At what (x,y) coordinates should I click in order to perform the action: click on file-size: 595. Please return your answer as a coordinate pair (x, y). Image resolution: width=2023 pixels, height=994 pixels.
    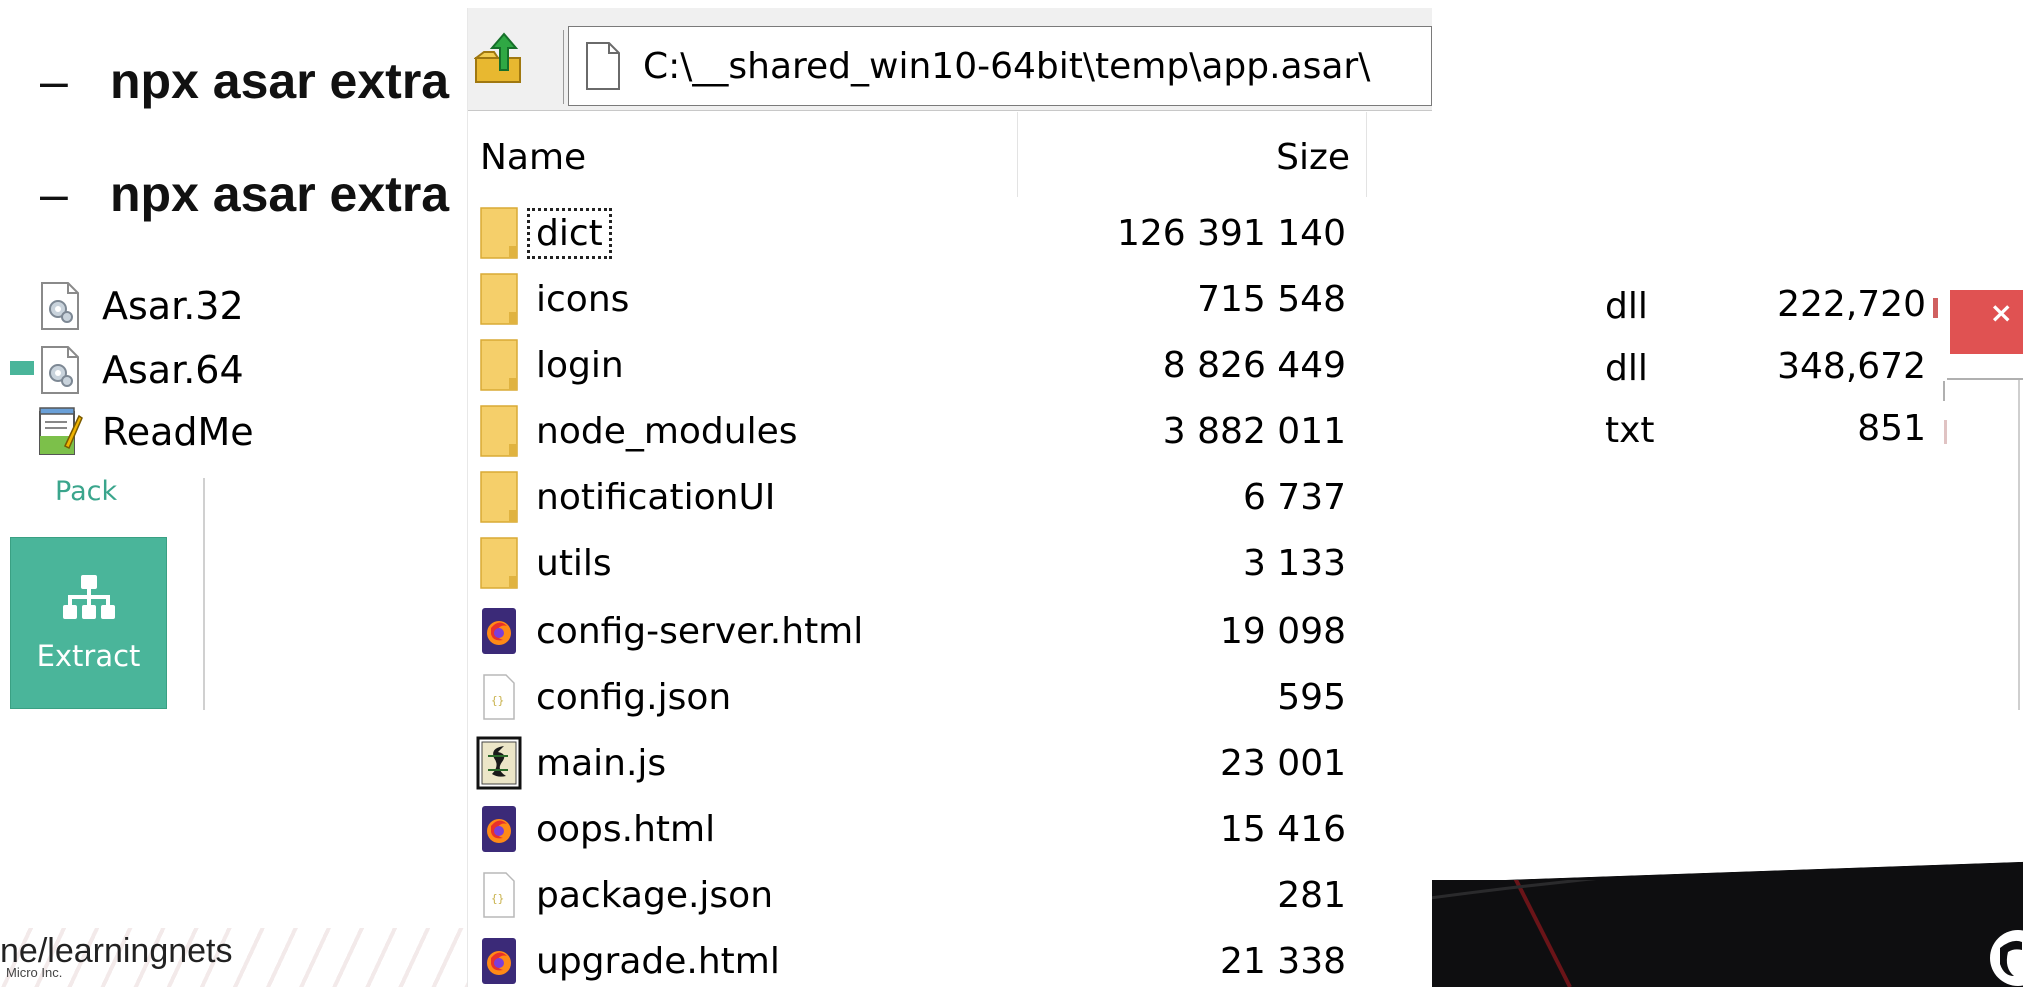
    Looking at the image, I should click on (1311, 697).